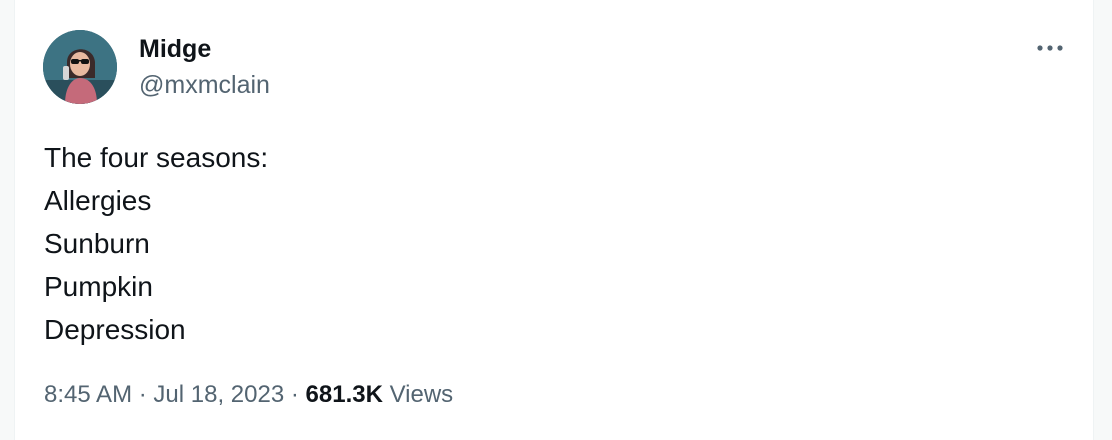 This screenshot has height=440, width=1112. I want to click on author-display-name: Midge, so click(175, 49).